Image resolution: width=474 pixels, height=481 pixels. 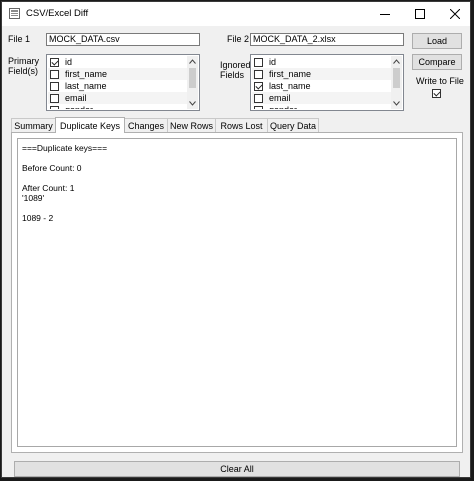 What do you see at coordinates (33, 125) in the screenshot?
I see `tab-summary: Summary` at bounding box center [33, 125].